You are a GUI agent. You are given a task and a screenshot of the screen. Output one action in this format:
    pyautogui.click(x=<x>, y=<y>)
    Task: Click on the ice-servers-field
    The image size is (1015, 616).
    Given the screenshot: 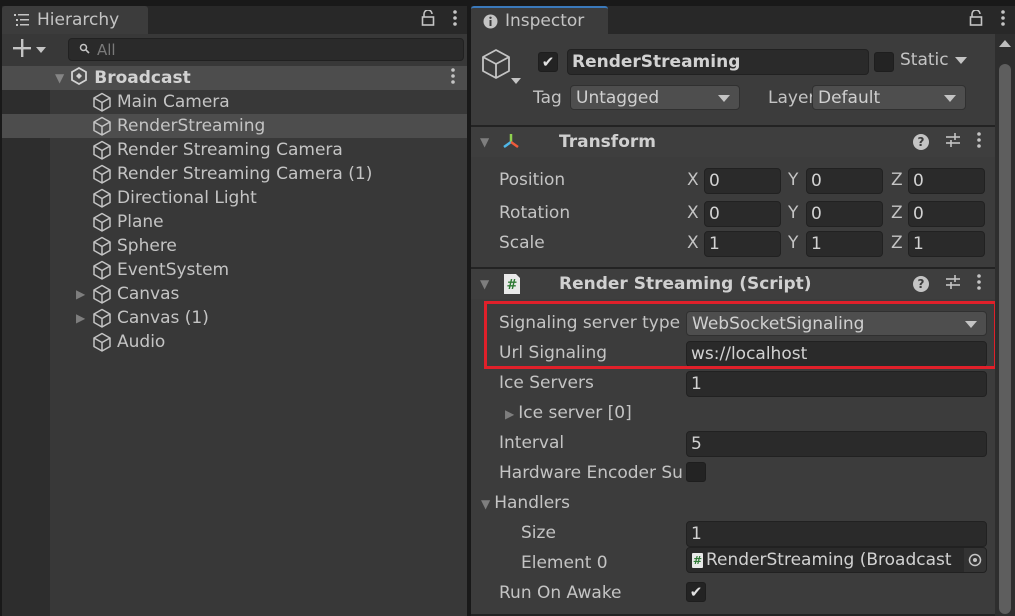 What is the action you would take?
    pyautogui.click(x=836, y=384)
    